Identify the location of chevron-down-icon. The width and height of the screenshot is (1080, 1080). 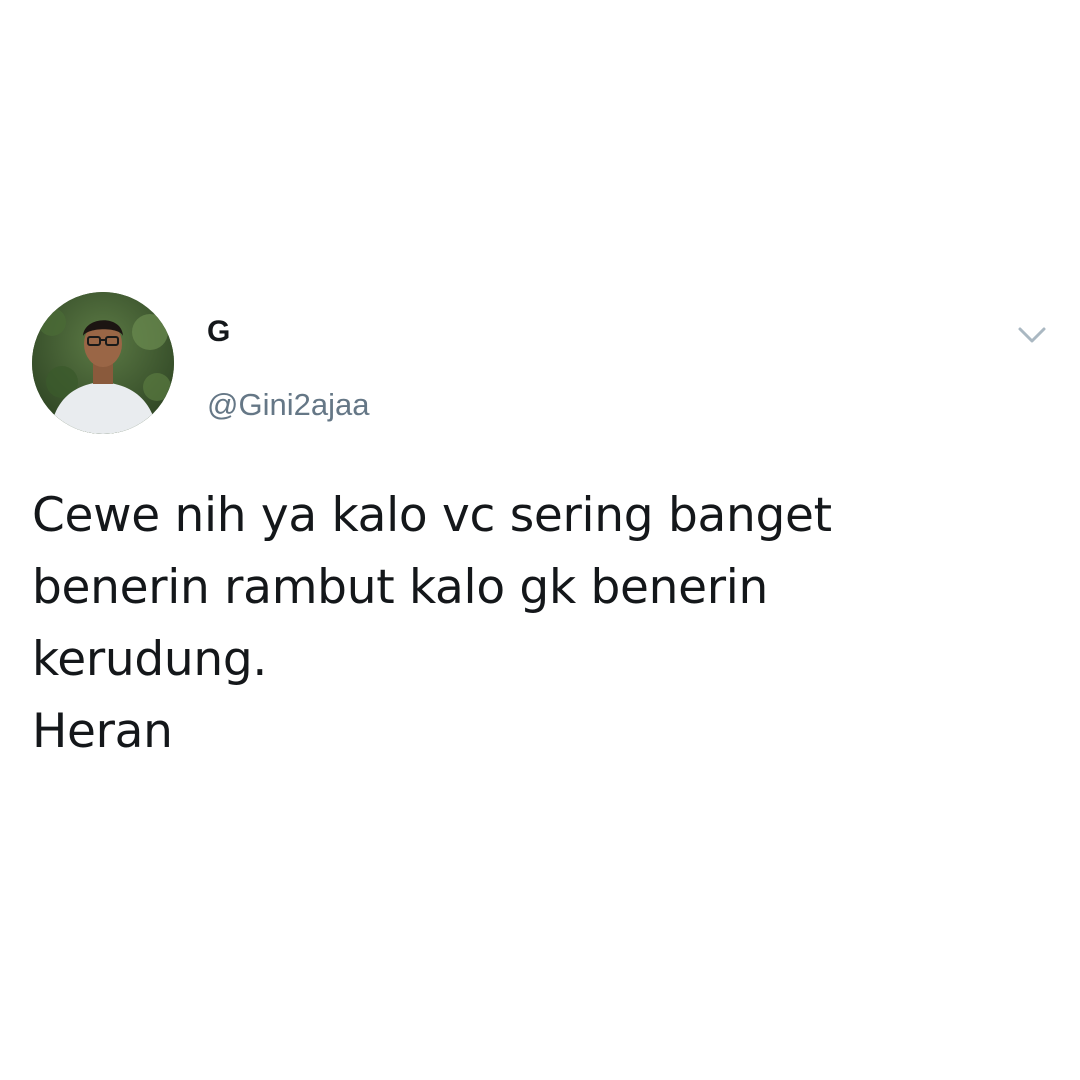
(1032, 335).